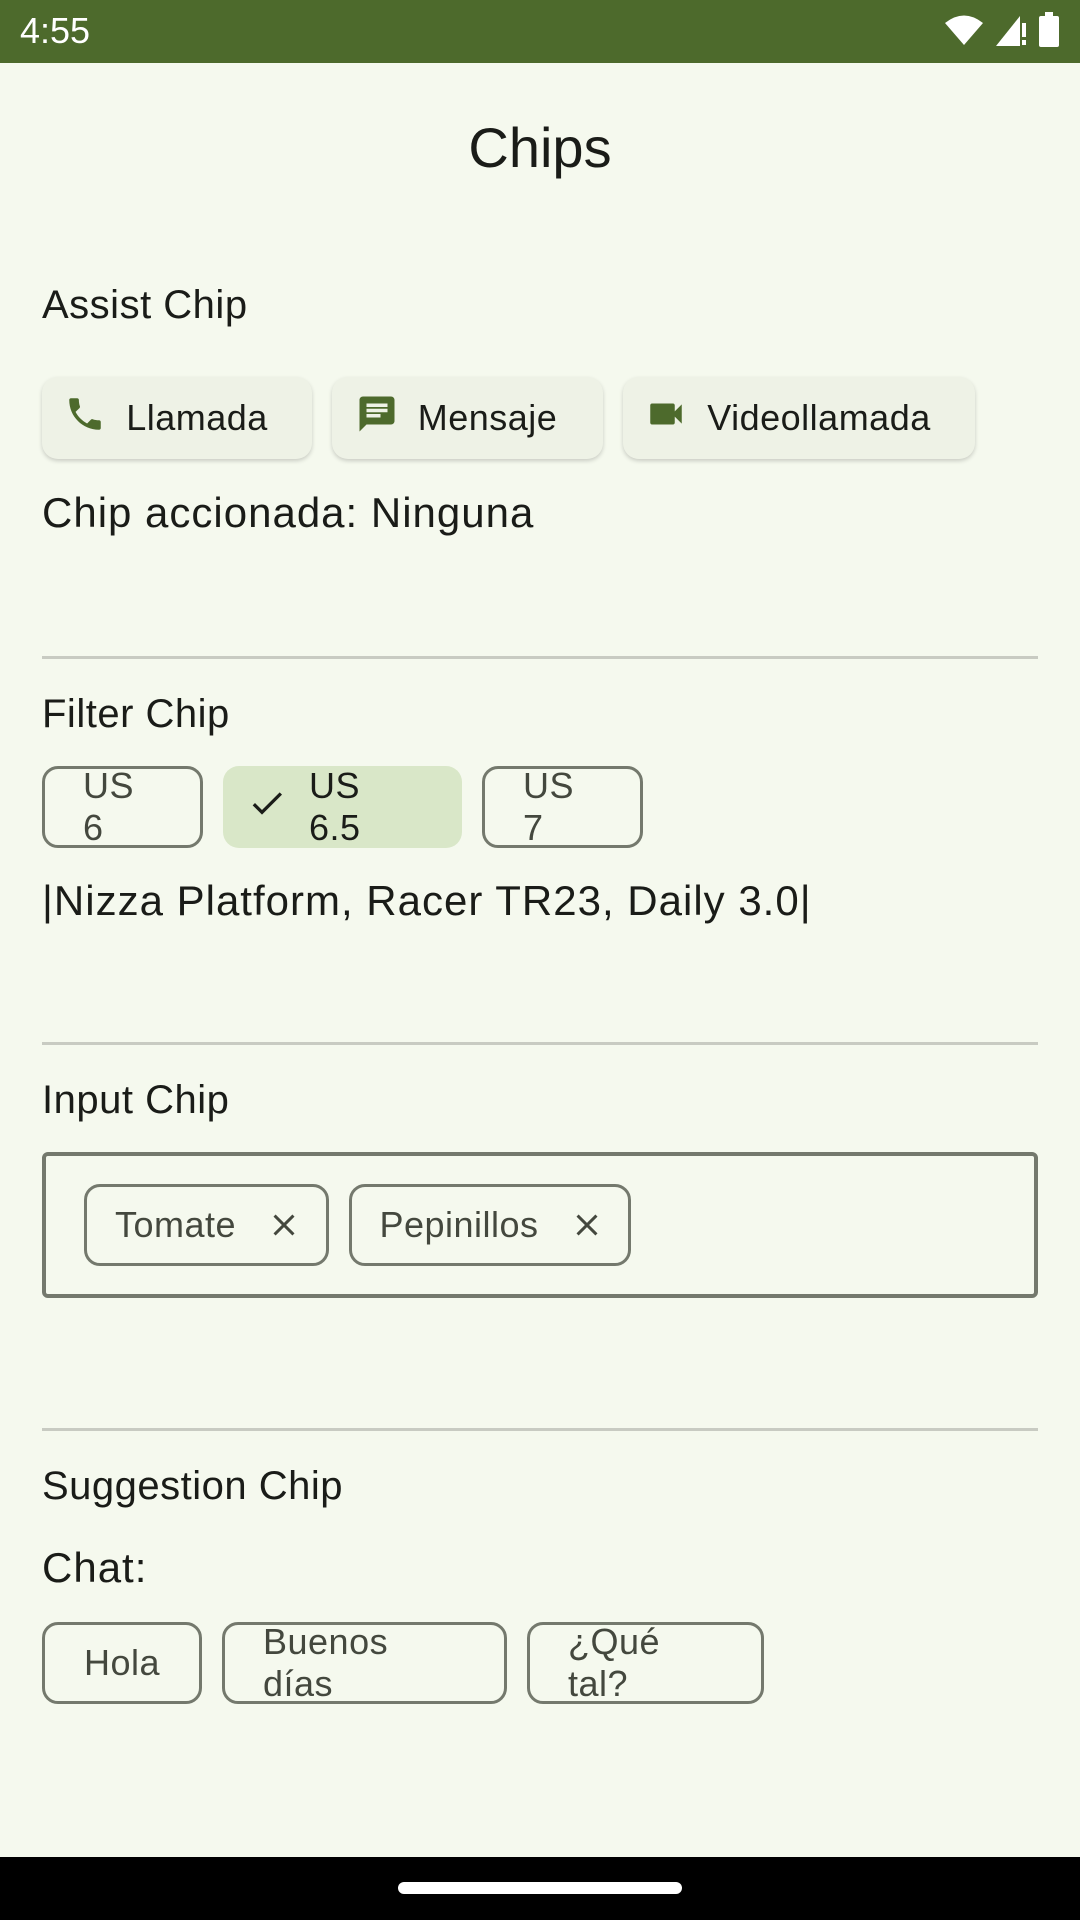  Describe the element at coordinates (540, 31) in the screenshot. I see `status-bar: 4:55` at that location.